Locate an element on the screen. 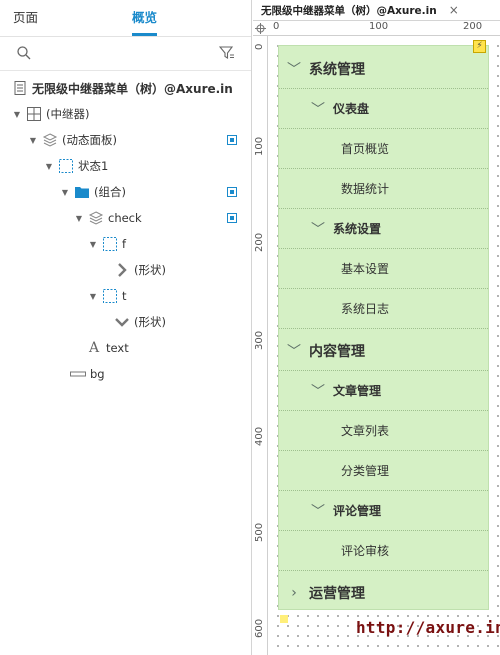 The image size is (500, 655). menu-item-label: 分类管理 is located at coordinates (365, 471).